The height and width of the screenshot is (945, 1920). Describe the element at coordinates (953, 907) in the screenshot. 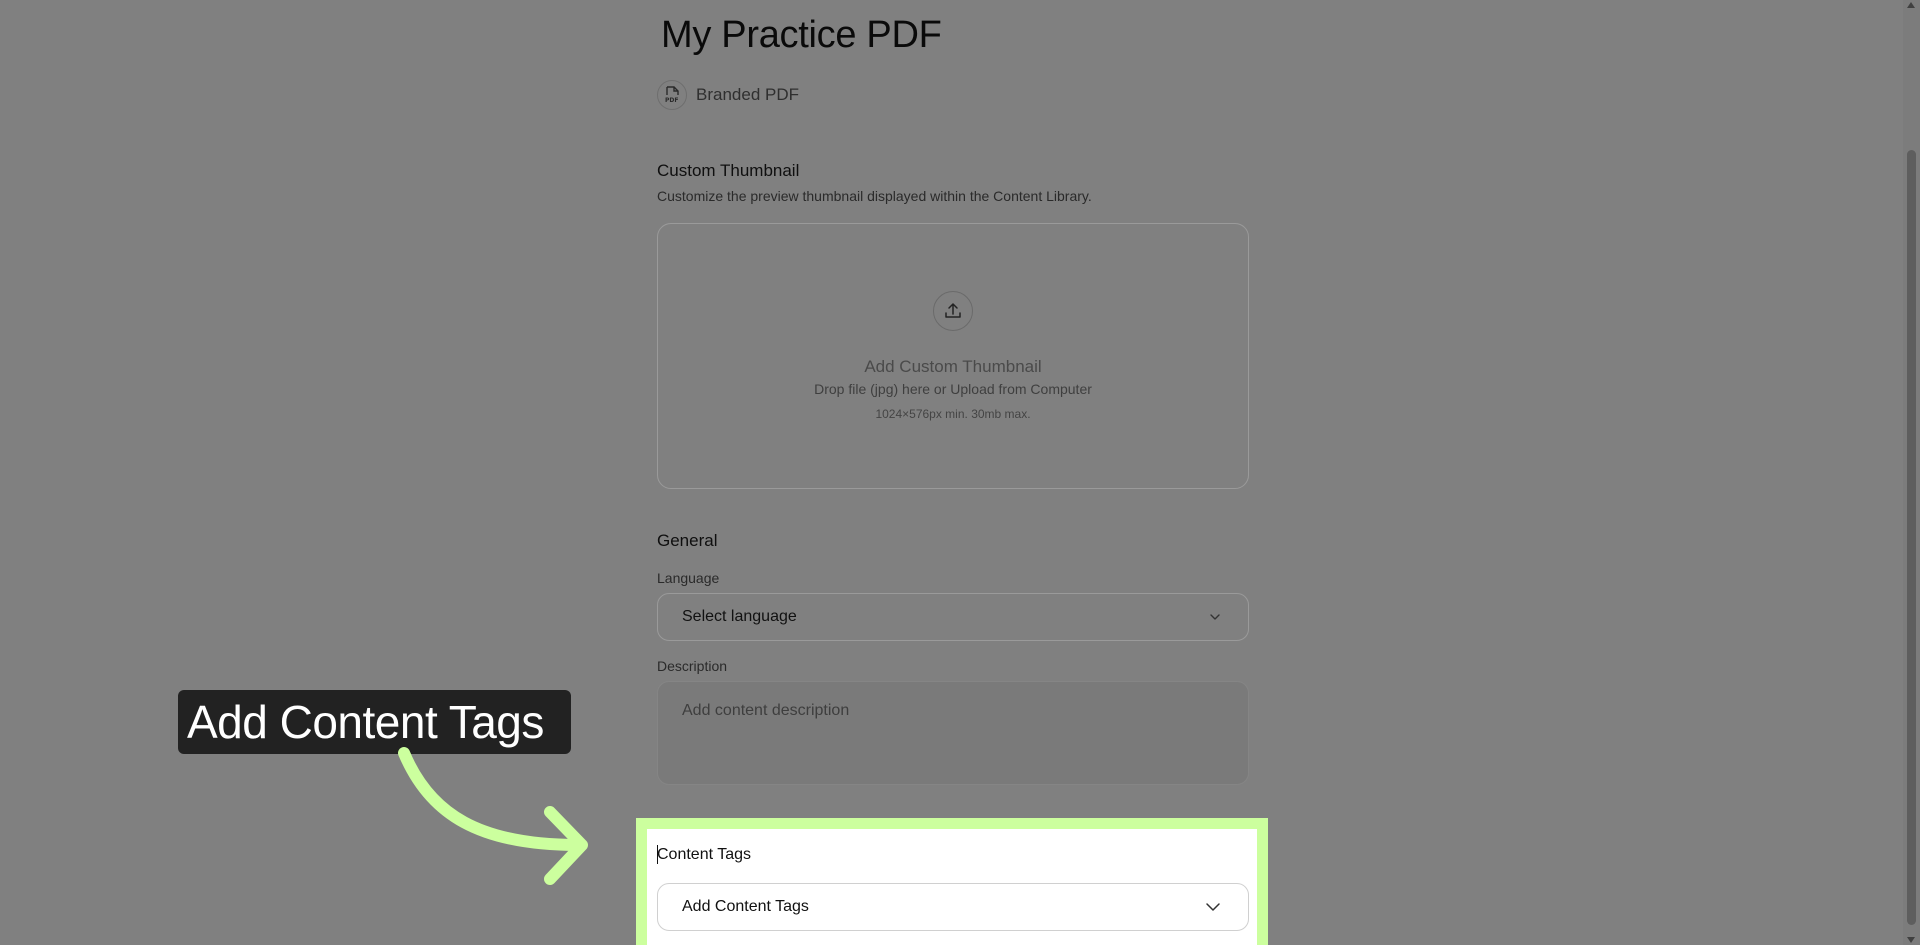

I see `content-tags-select: Add Content Tags` at that location.